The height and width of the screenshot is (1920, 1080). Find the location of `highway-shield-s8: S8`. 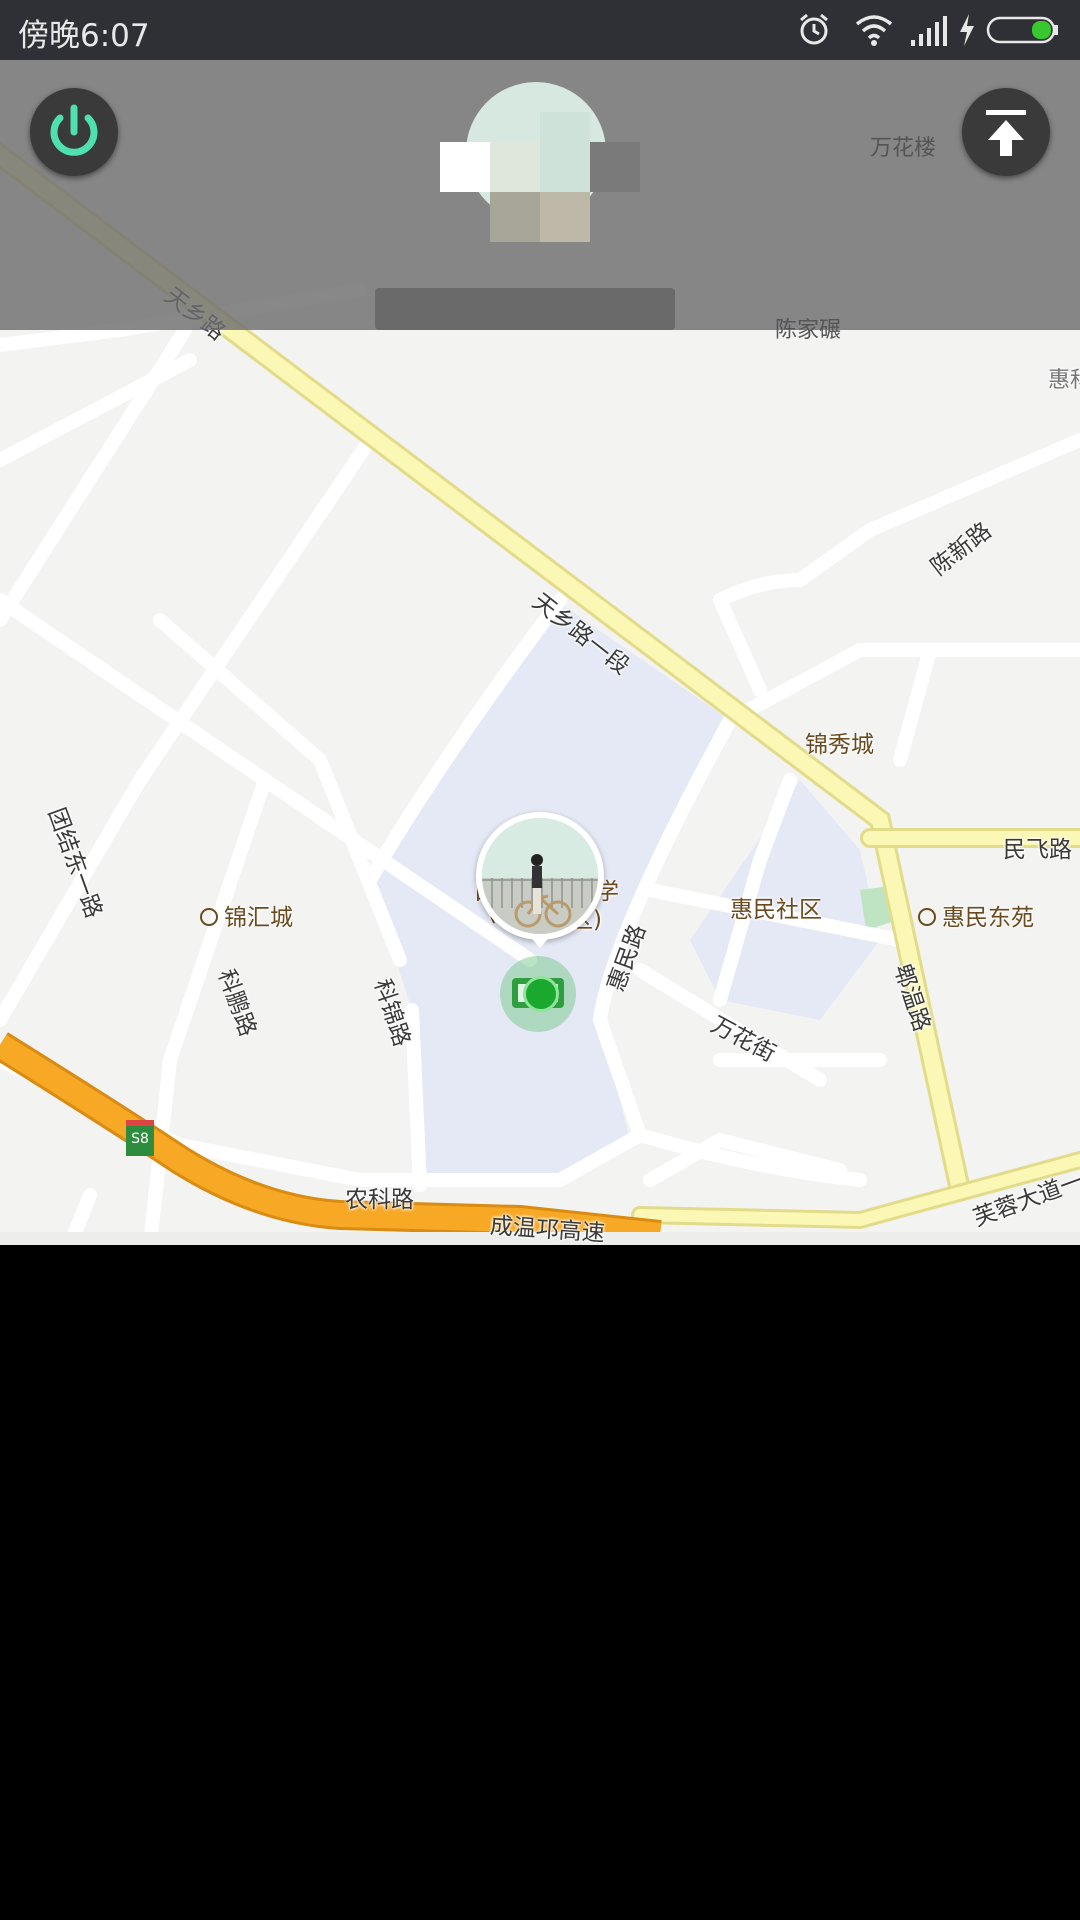

highway-shield-s8: S8 is located at coordinates (140, 1138).